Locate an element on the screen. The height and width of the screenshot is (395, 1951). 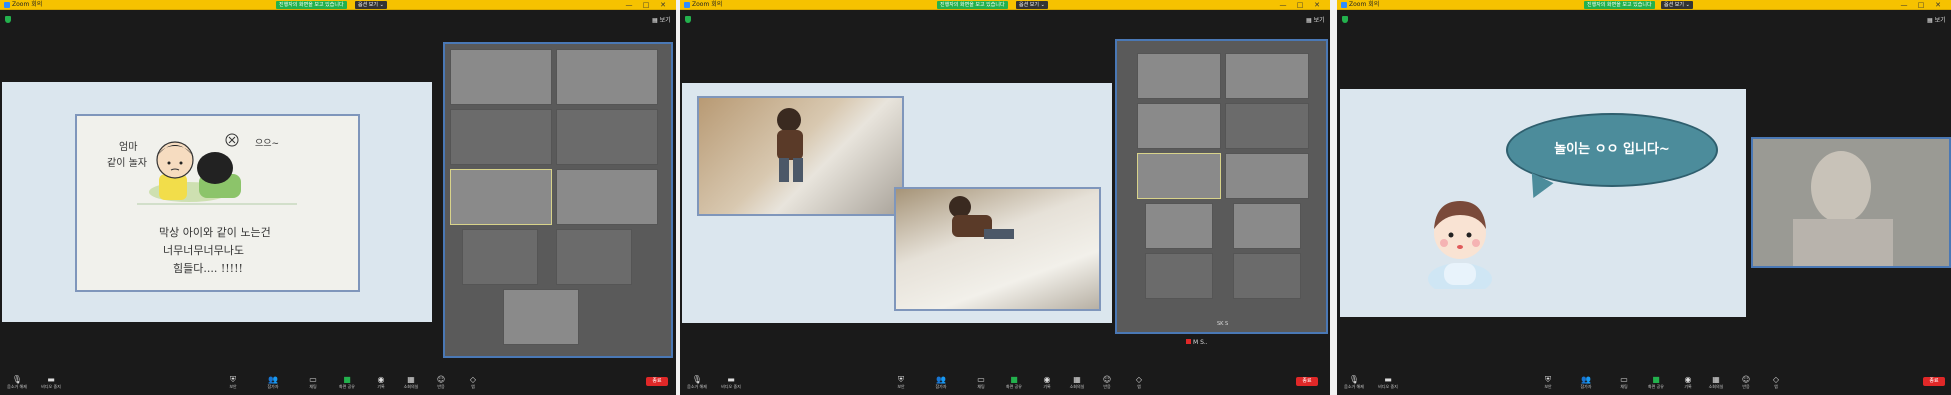
title-bar: Zoom 회의 진행자의 화면을 보고 있습니다 옵션 보기 ⌄ — □ ✕ is located at coordinates (338, 5).